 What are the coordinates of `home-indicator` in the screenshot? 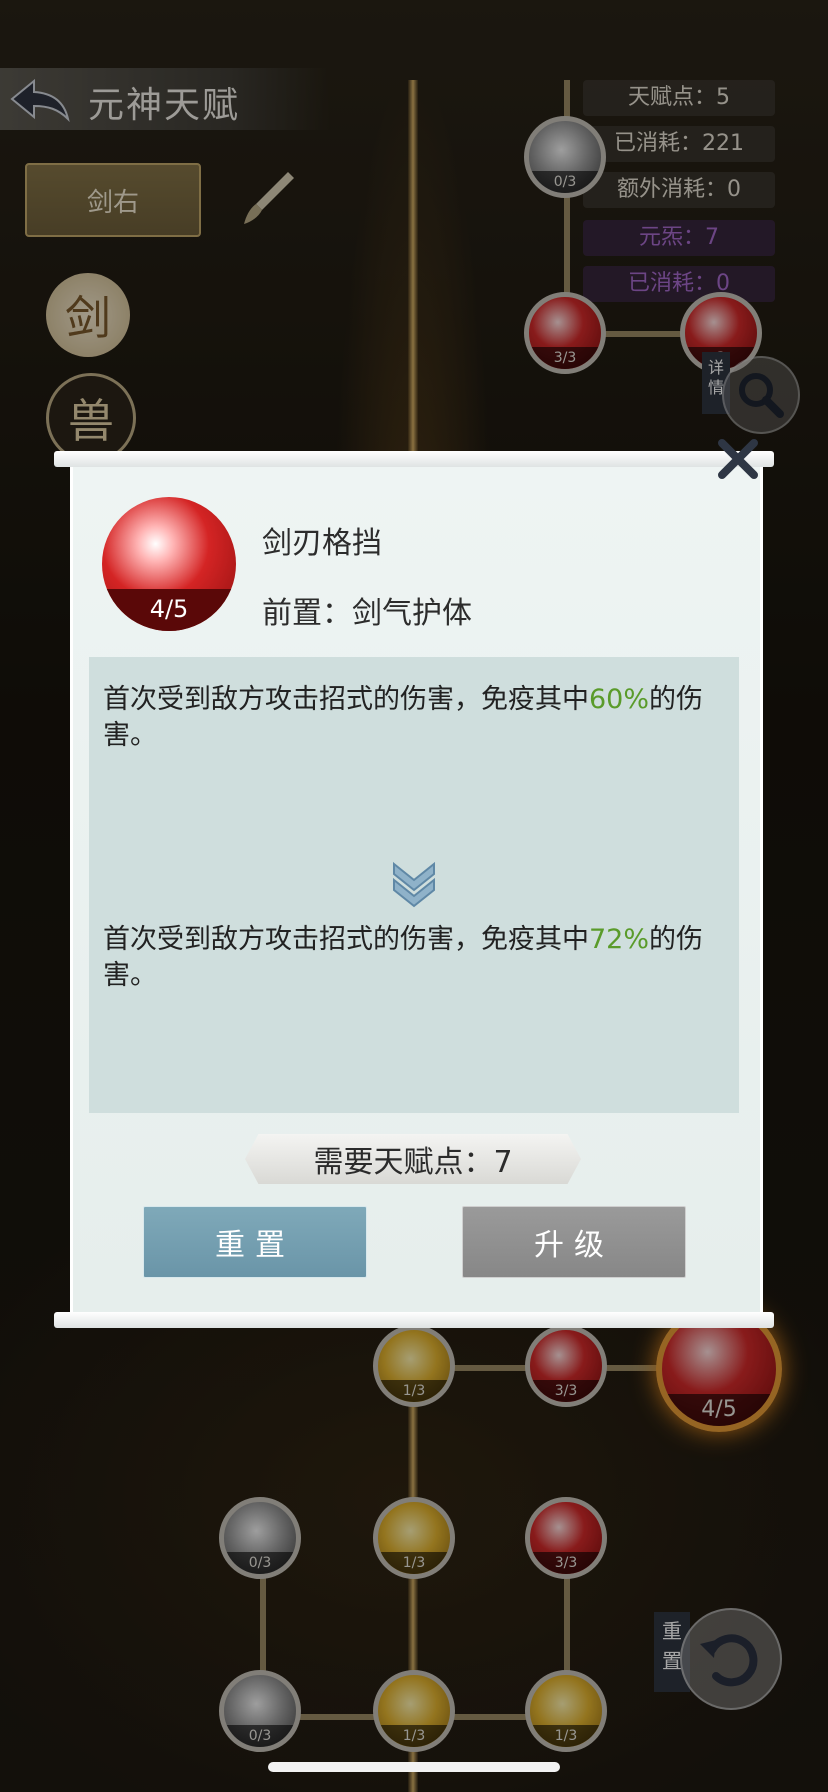 It's located at (414, 1767).